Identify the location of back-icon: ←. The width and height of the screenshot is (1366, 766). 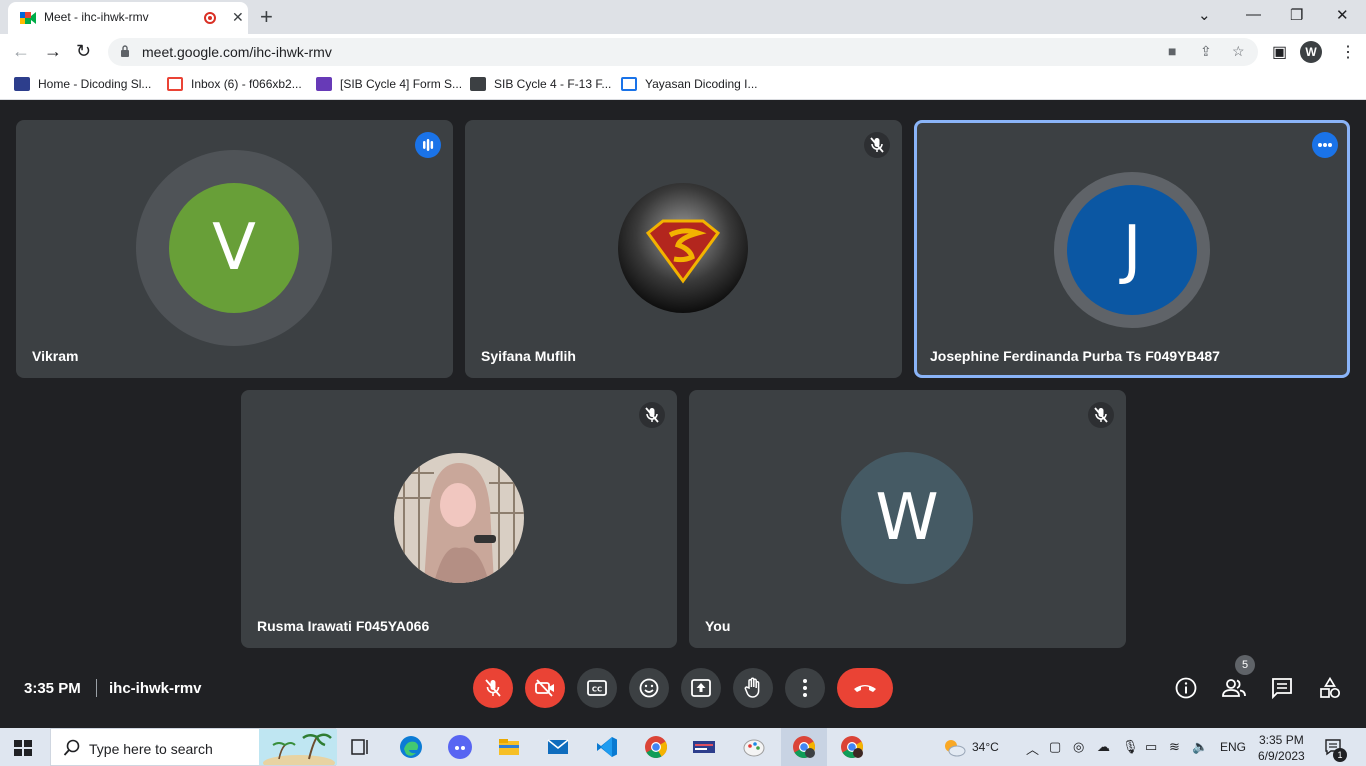
(21, 51).